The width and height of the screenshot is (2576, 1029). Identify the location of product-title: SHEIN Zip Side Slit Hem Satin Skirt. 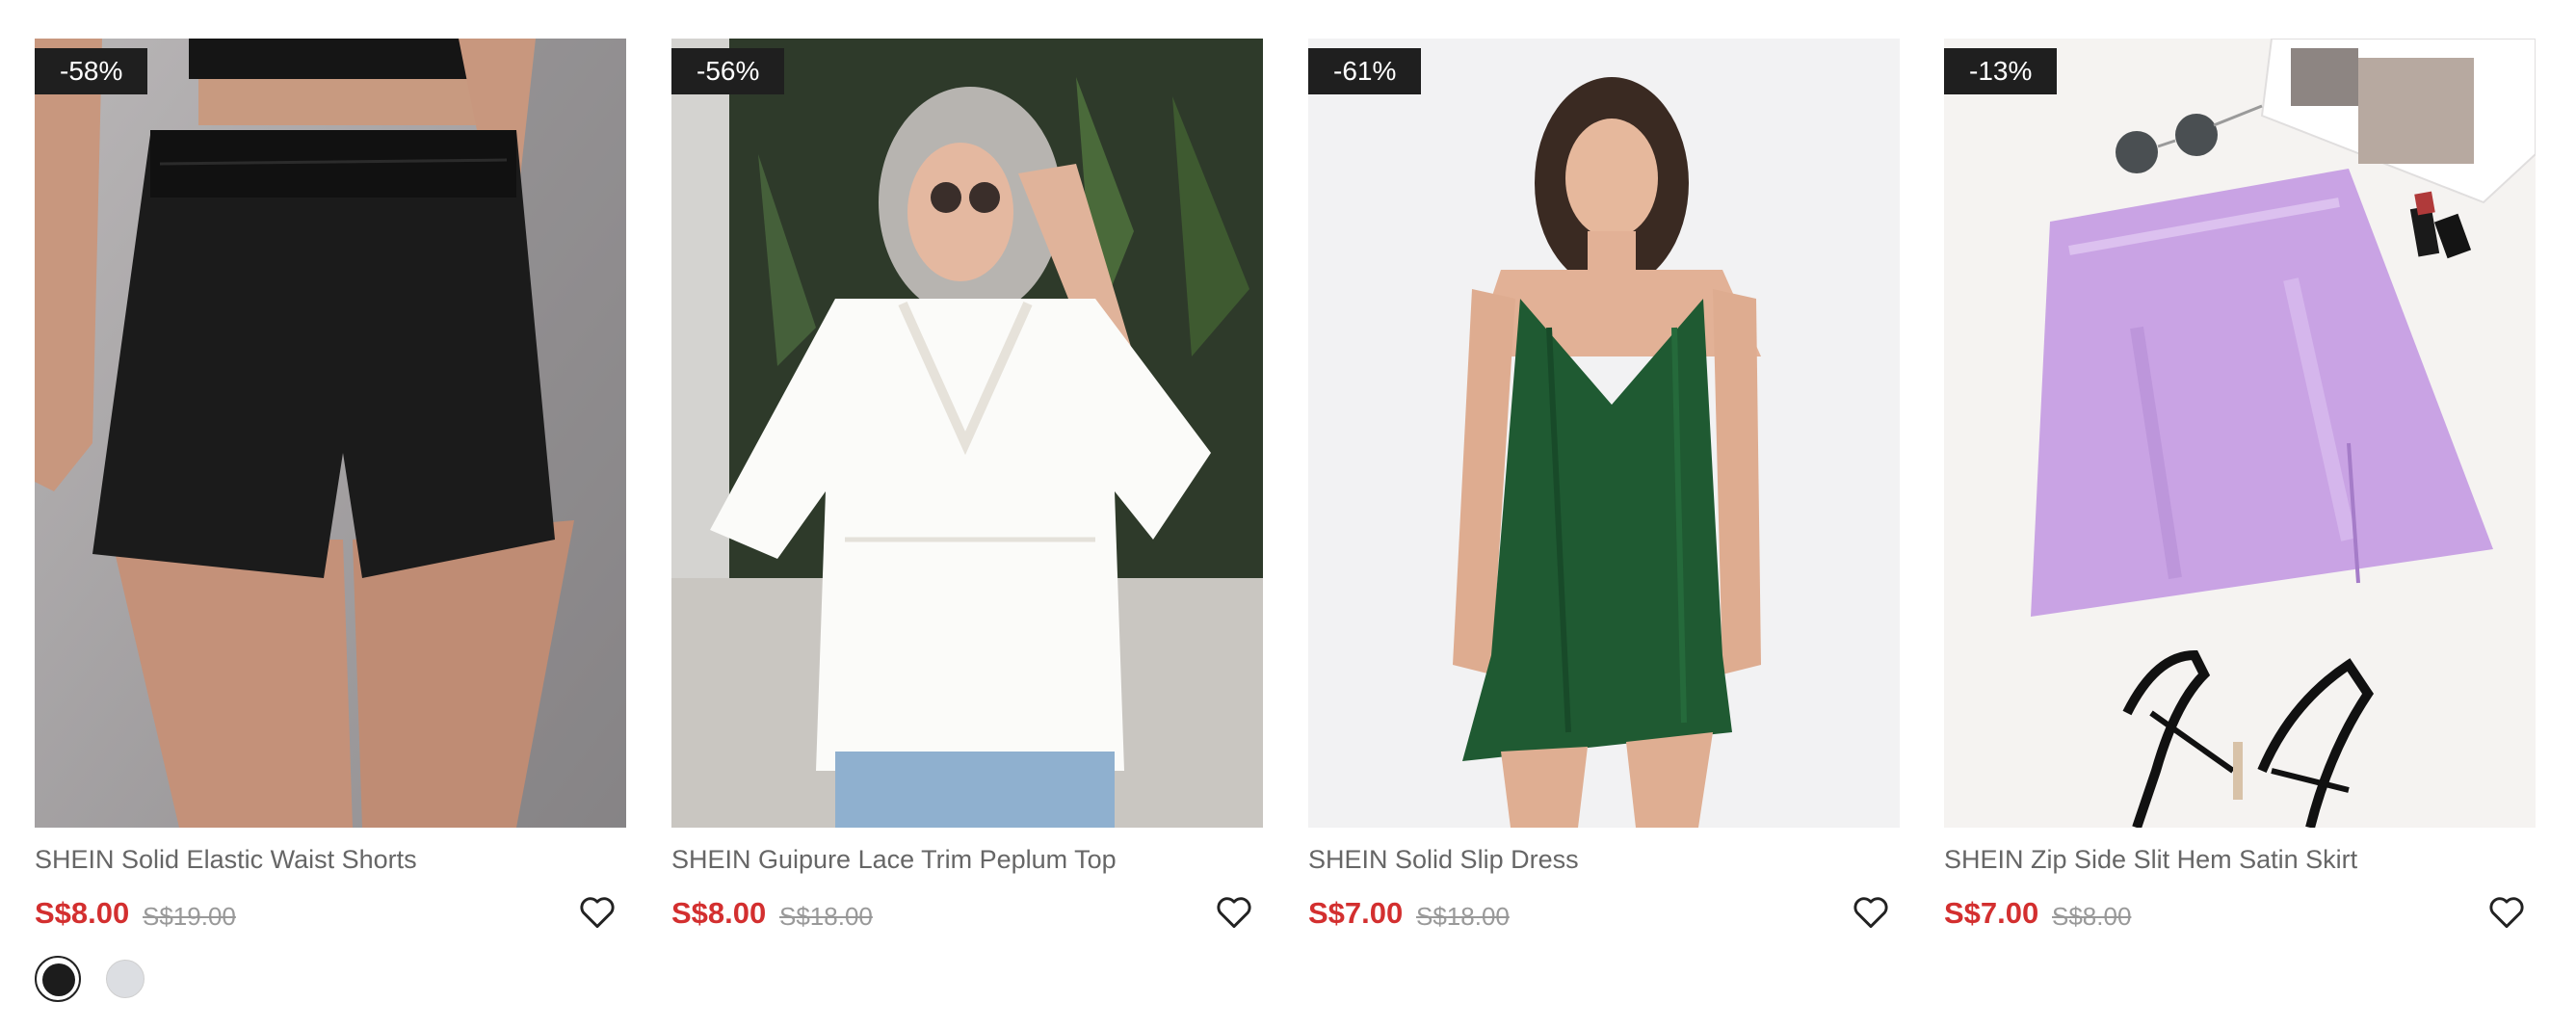
(2233, 860).